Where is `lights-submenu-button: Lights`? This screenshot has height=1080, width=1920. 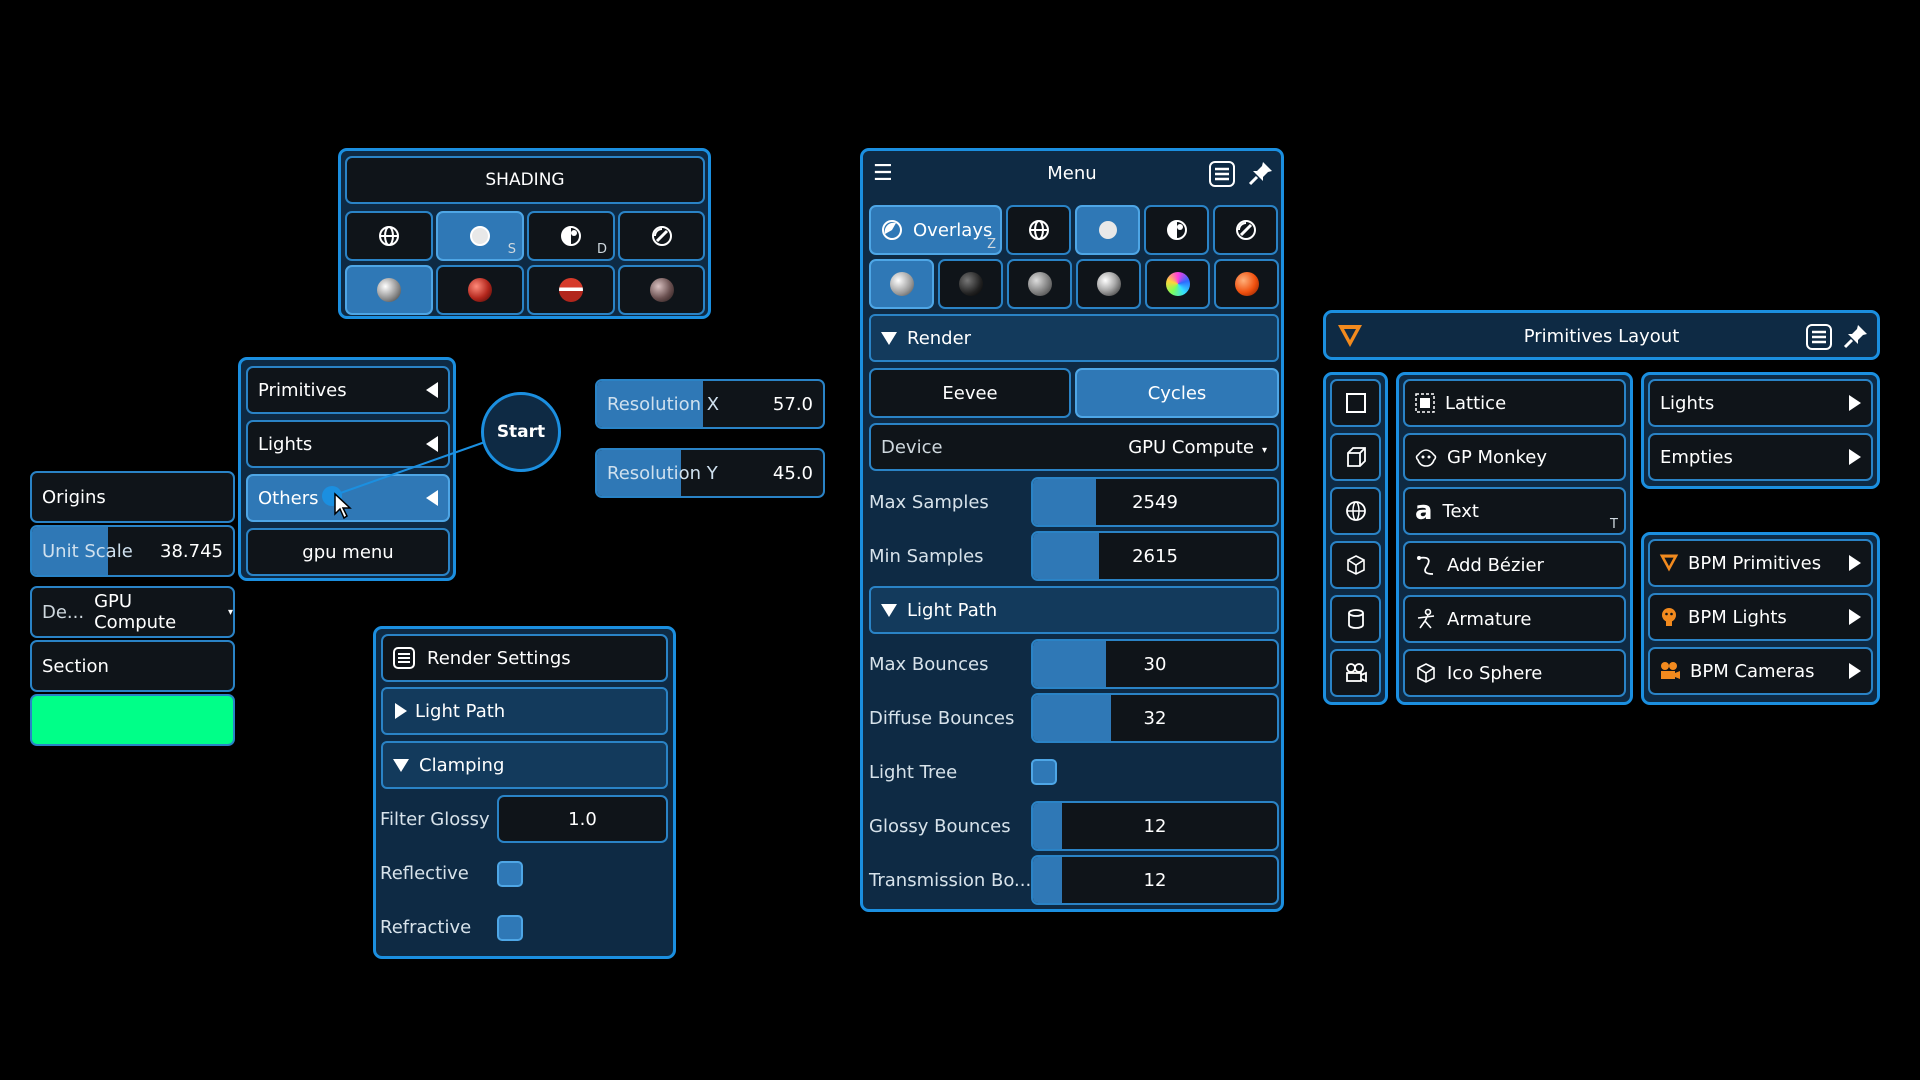 lights-submenu-button: Lights is located at coordinates (1760, 403).